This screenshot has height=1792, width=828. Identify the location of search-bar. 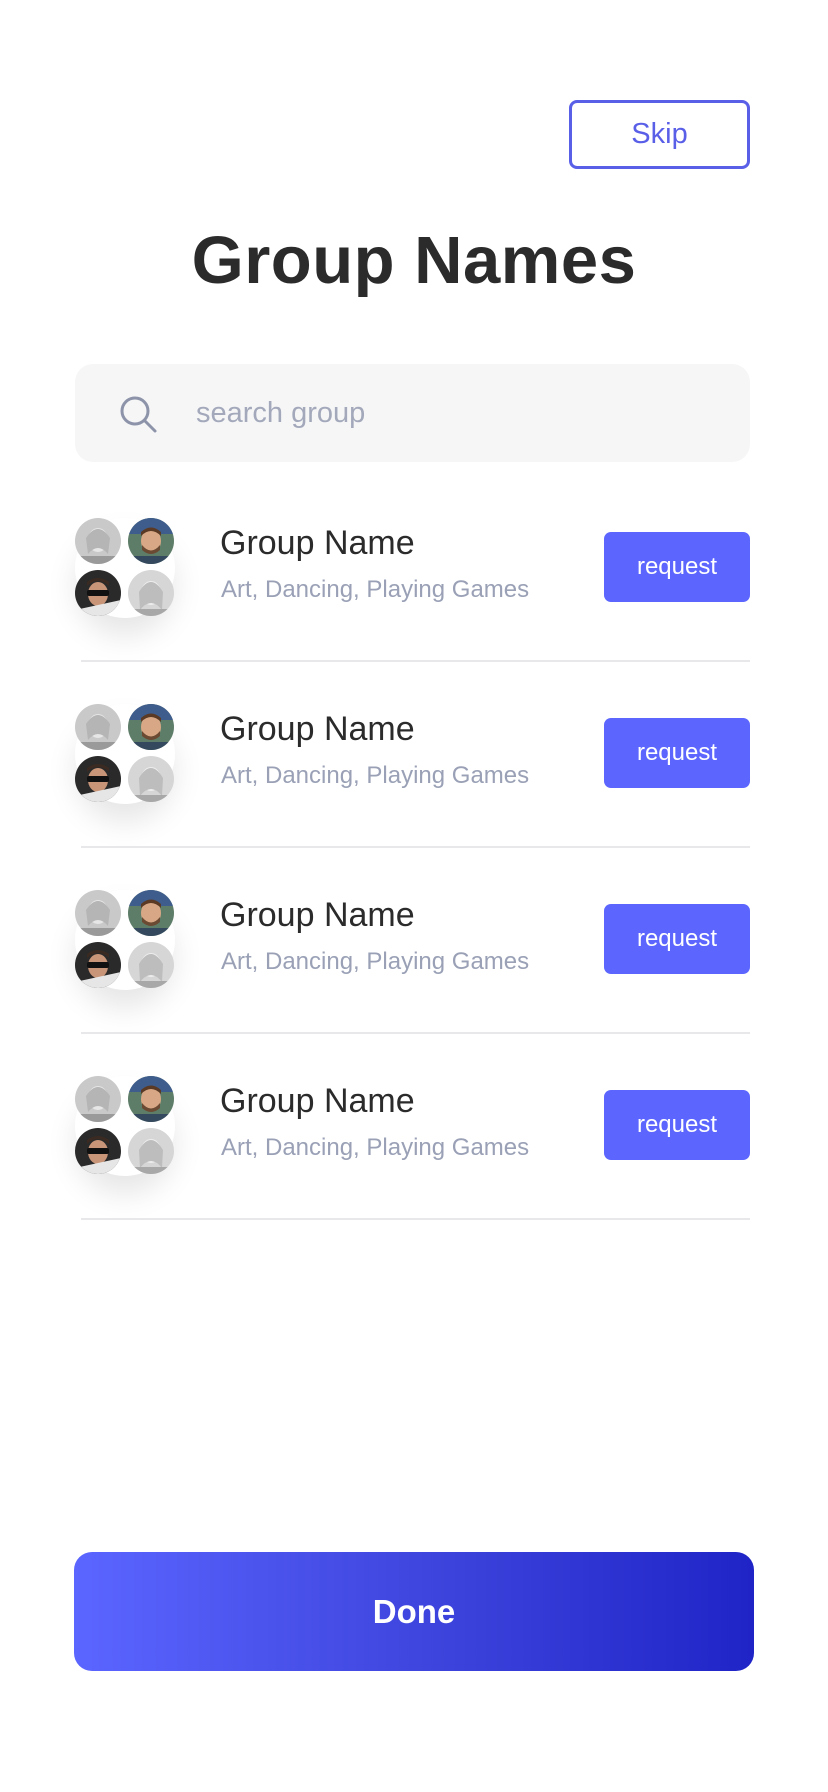
(412, 413).